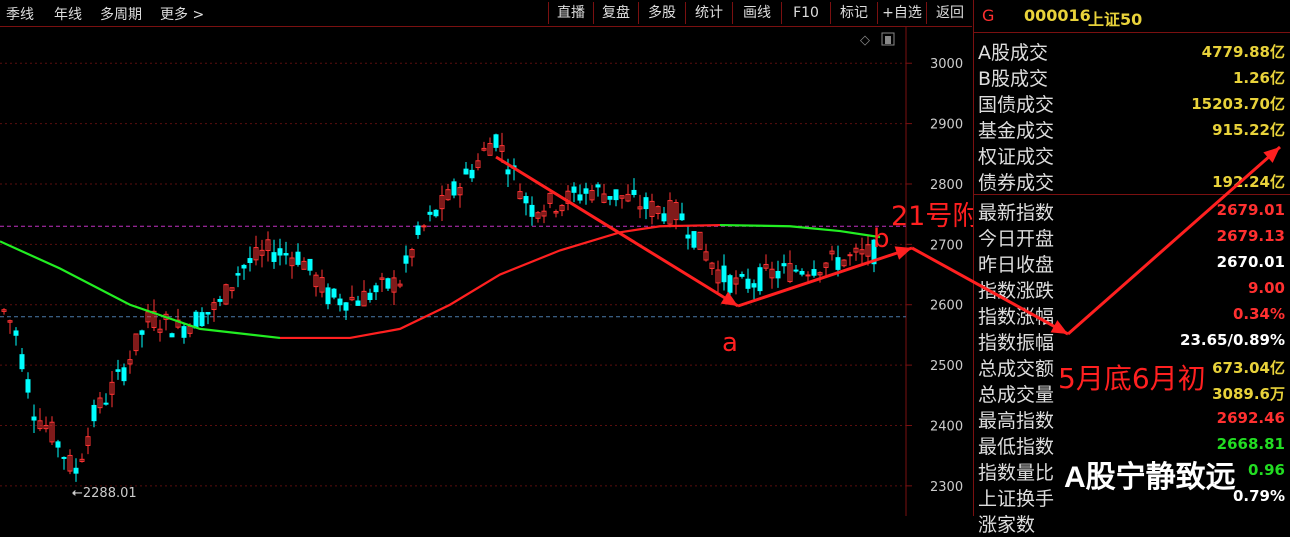 Image resolution: width=1290 pixels, height=537 pixels. I want to click on turnover-label: 权证成交, so click(1016, 157).